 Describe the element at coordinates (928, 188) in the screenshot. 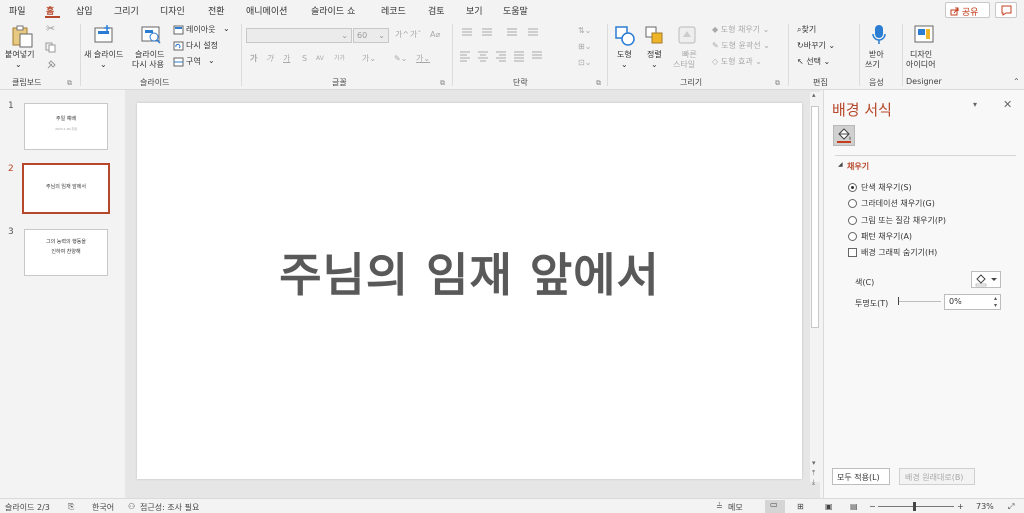

I see `solid-fill-option: 단색 채우기(S)` at that location.